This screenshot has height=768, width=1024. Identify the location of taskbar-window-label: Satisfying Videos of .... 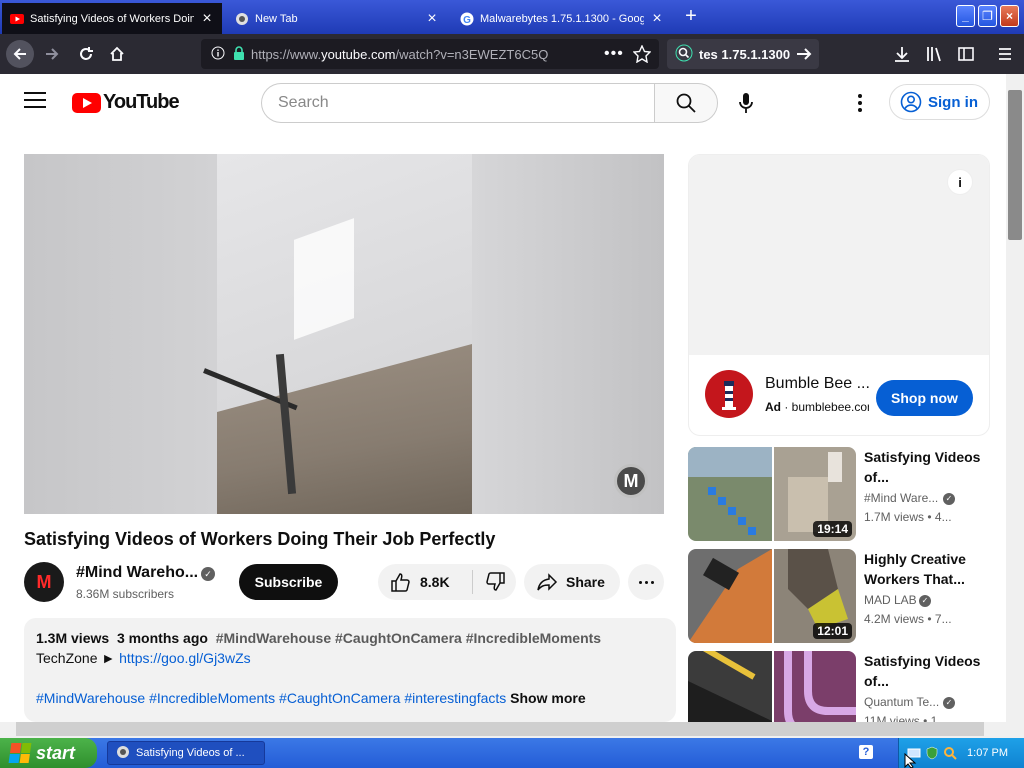
(190, 753).